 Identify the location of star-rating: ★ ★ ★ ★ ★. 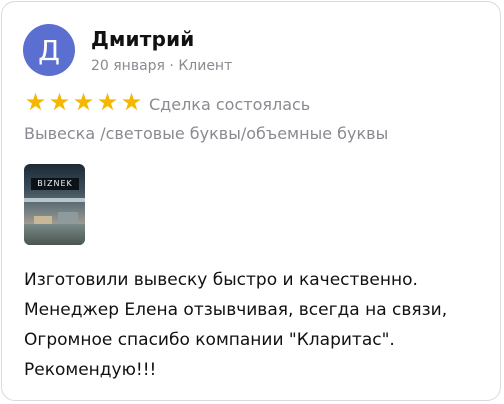
(83, 102).